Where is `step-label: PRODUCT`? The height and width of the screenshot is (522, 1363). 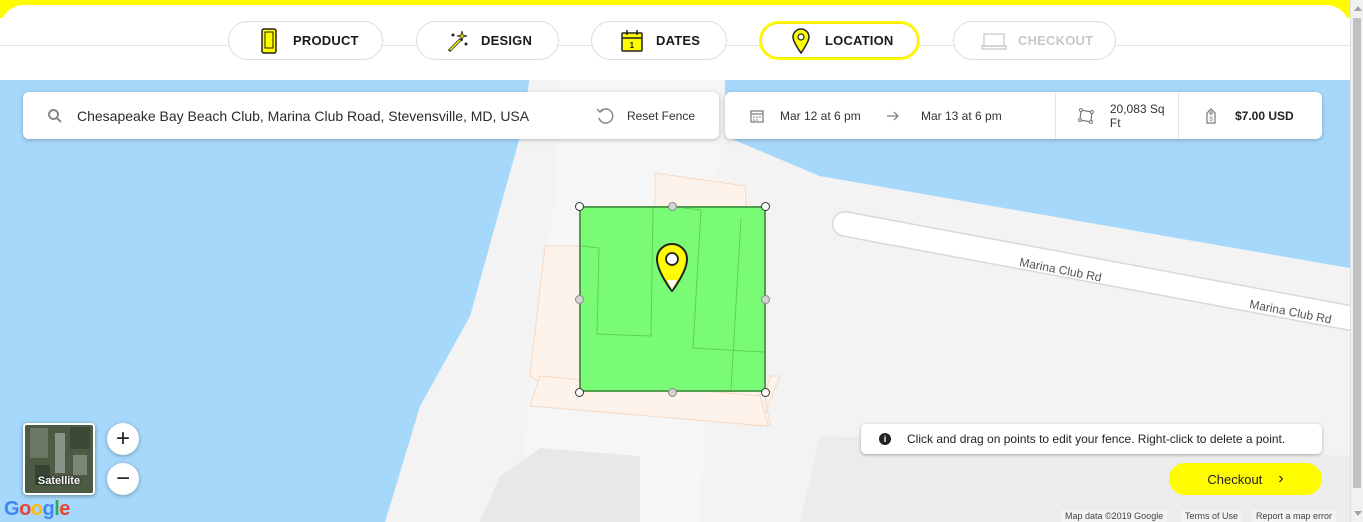 step-label: PRODUCT is located at coordinates (326, 40).